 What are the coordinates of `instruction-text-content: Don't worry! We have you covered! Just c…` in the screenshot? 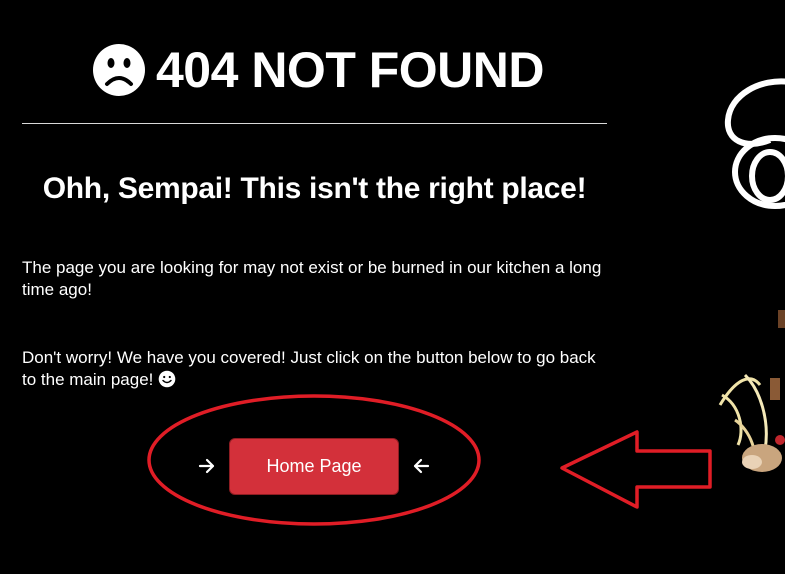 It's located at (309, 368).